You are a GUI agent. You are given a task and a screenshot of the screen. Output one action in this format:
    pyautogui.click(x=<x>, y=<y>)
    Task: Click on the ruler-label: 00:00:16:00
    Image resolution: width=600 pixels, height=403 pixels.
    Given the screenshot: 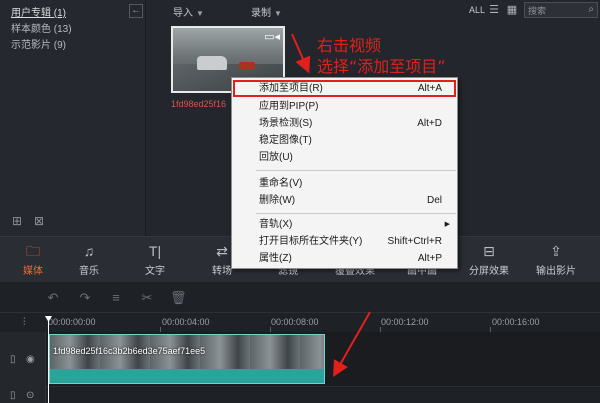 What is the action you would take?
    pyautogui.click(x=516, y=322)
    